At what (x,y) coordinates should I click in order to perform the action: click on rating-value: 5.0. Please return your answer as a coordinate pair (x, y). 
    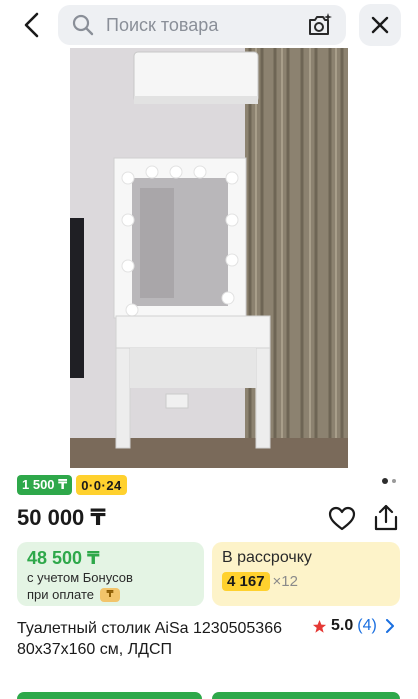
    Looking at the image, I should click on (342, 625).